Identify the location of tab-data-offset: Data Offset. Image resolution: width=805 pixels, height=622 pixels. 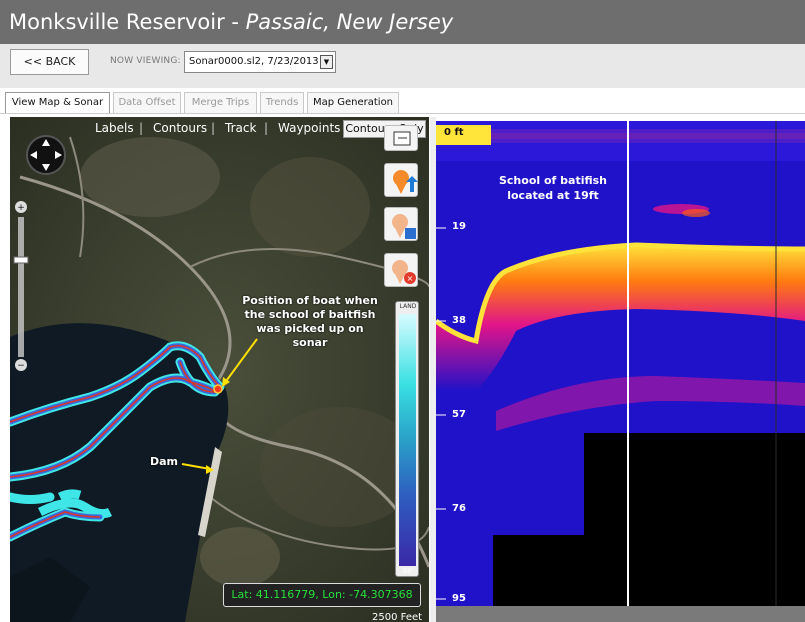
(147, 102).